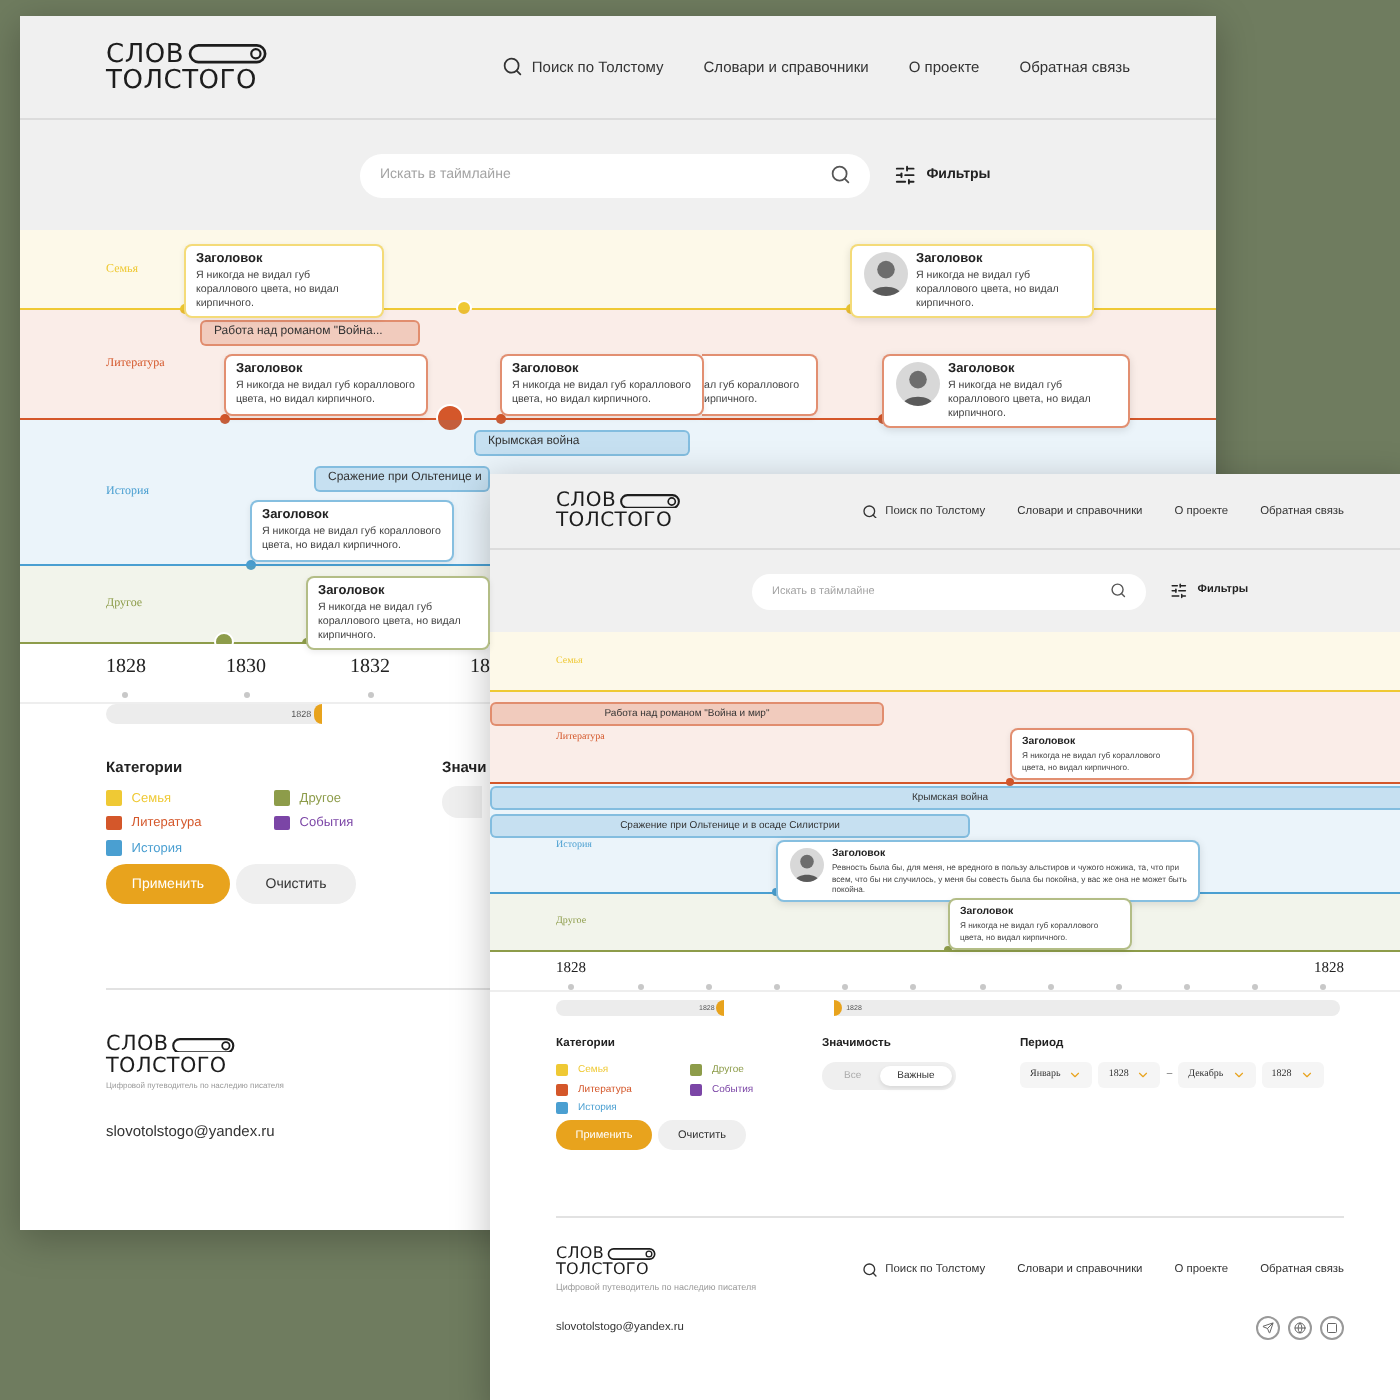 The image size is (1400, 1400). Describe the element at coordinates (1268, 1328) in the screenshot. I see `send-icon` at that location.